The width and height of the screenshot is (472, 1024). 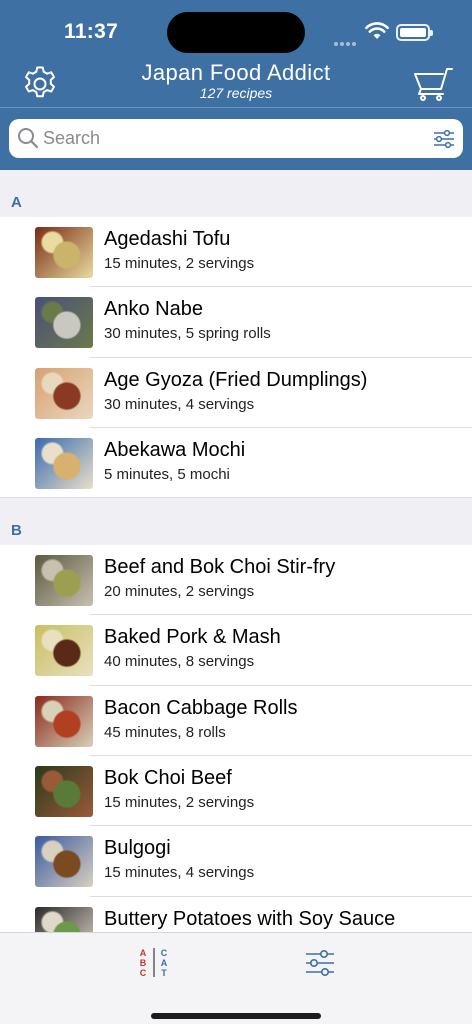 I want to click on recipe-row: Agedashi Tofu 15 minutes, 2 servings, so click(x=236, y=252).